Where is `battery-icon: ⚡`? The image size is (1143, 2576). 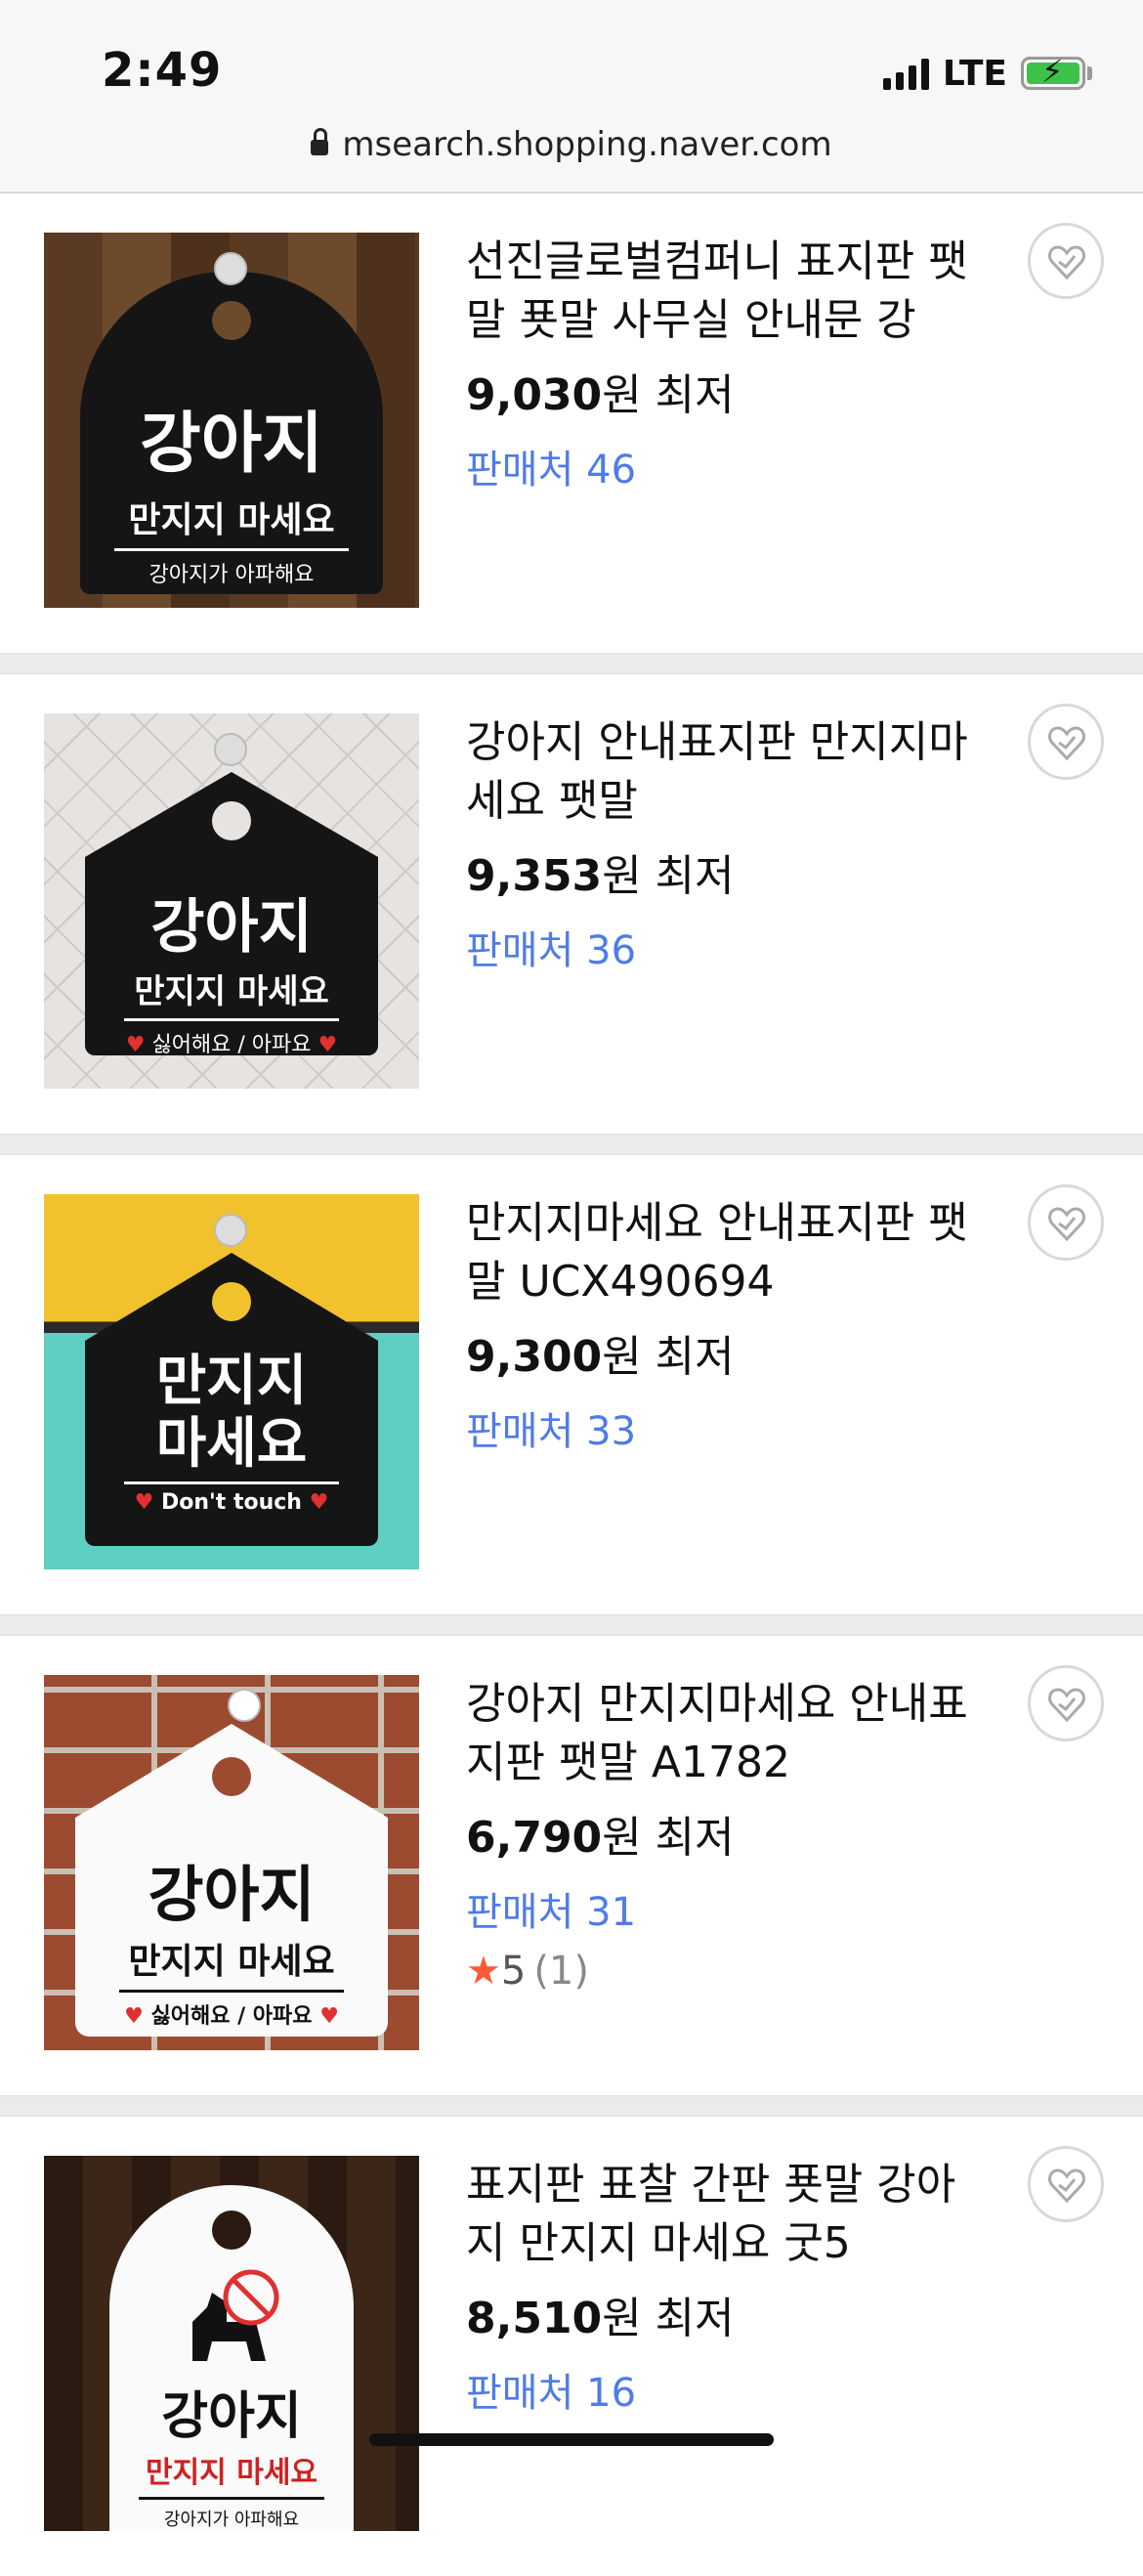
battery-icon: ⚡ is located at coordinates (1053, 73).